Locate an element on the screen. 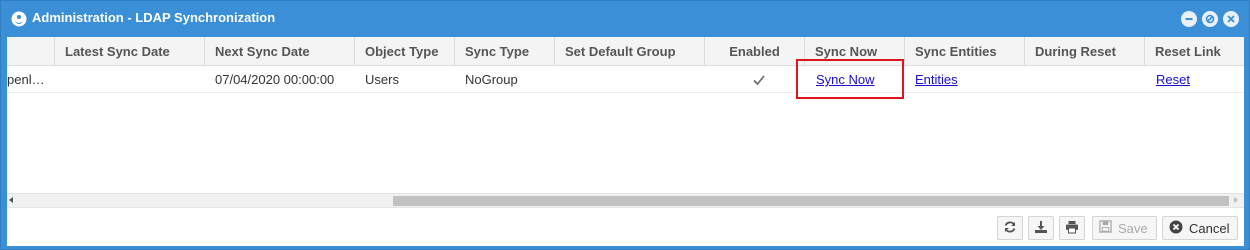 This screenshot has width=1250, height=250. refresh-icon is located at coordinates (1010, 228).